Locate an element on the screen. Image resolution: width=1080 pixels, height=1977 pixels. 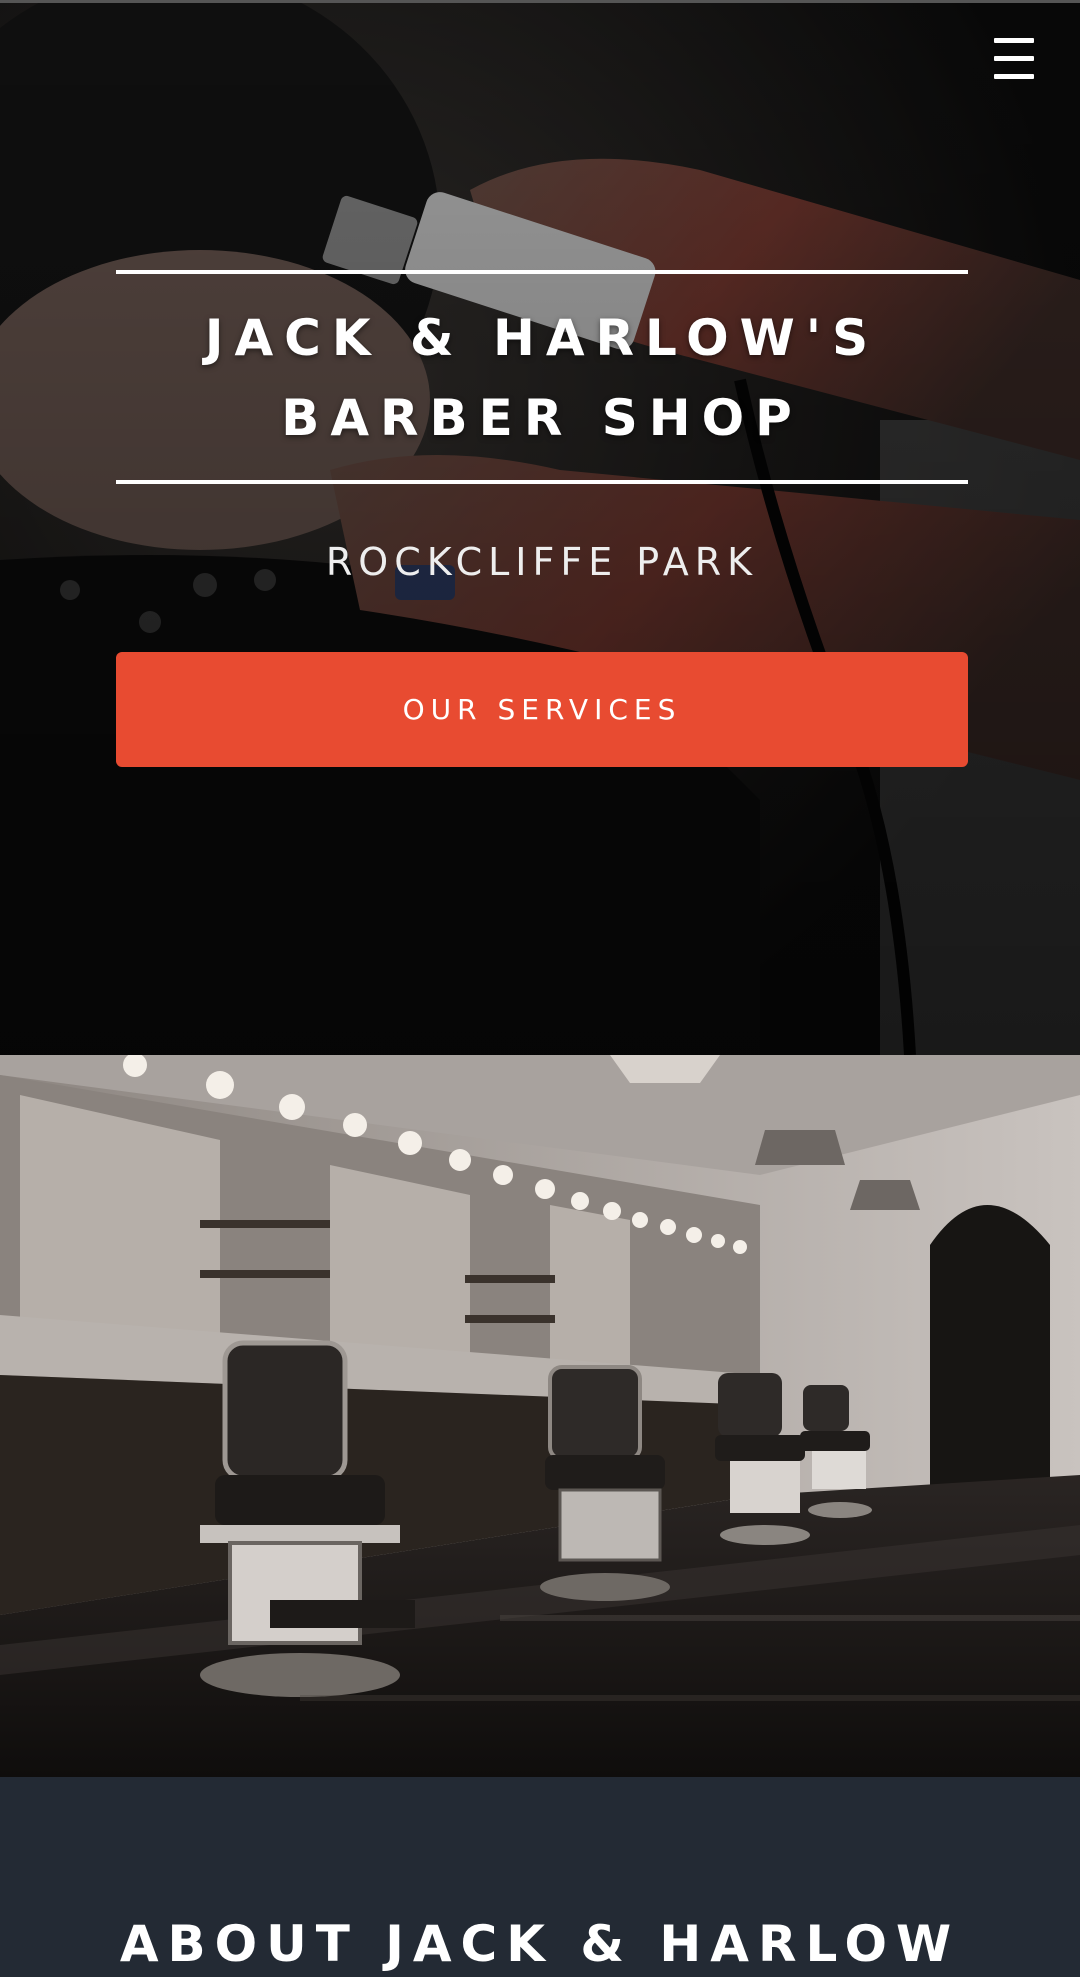
our-services-button: OUR SERVICES is located at coordinates (542, 709).